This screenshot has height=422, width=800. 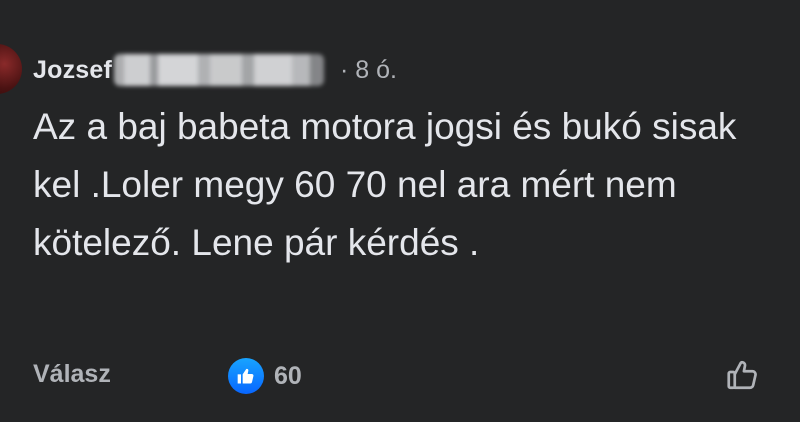 I want to click on reply-button: Válasz, so click(x=72, y=374).